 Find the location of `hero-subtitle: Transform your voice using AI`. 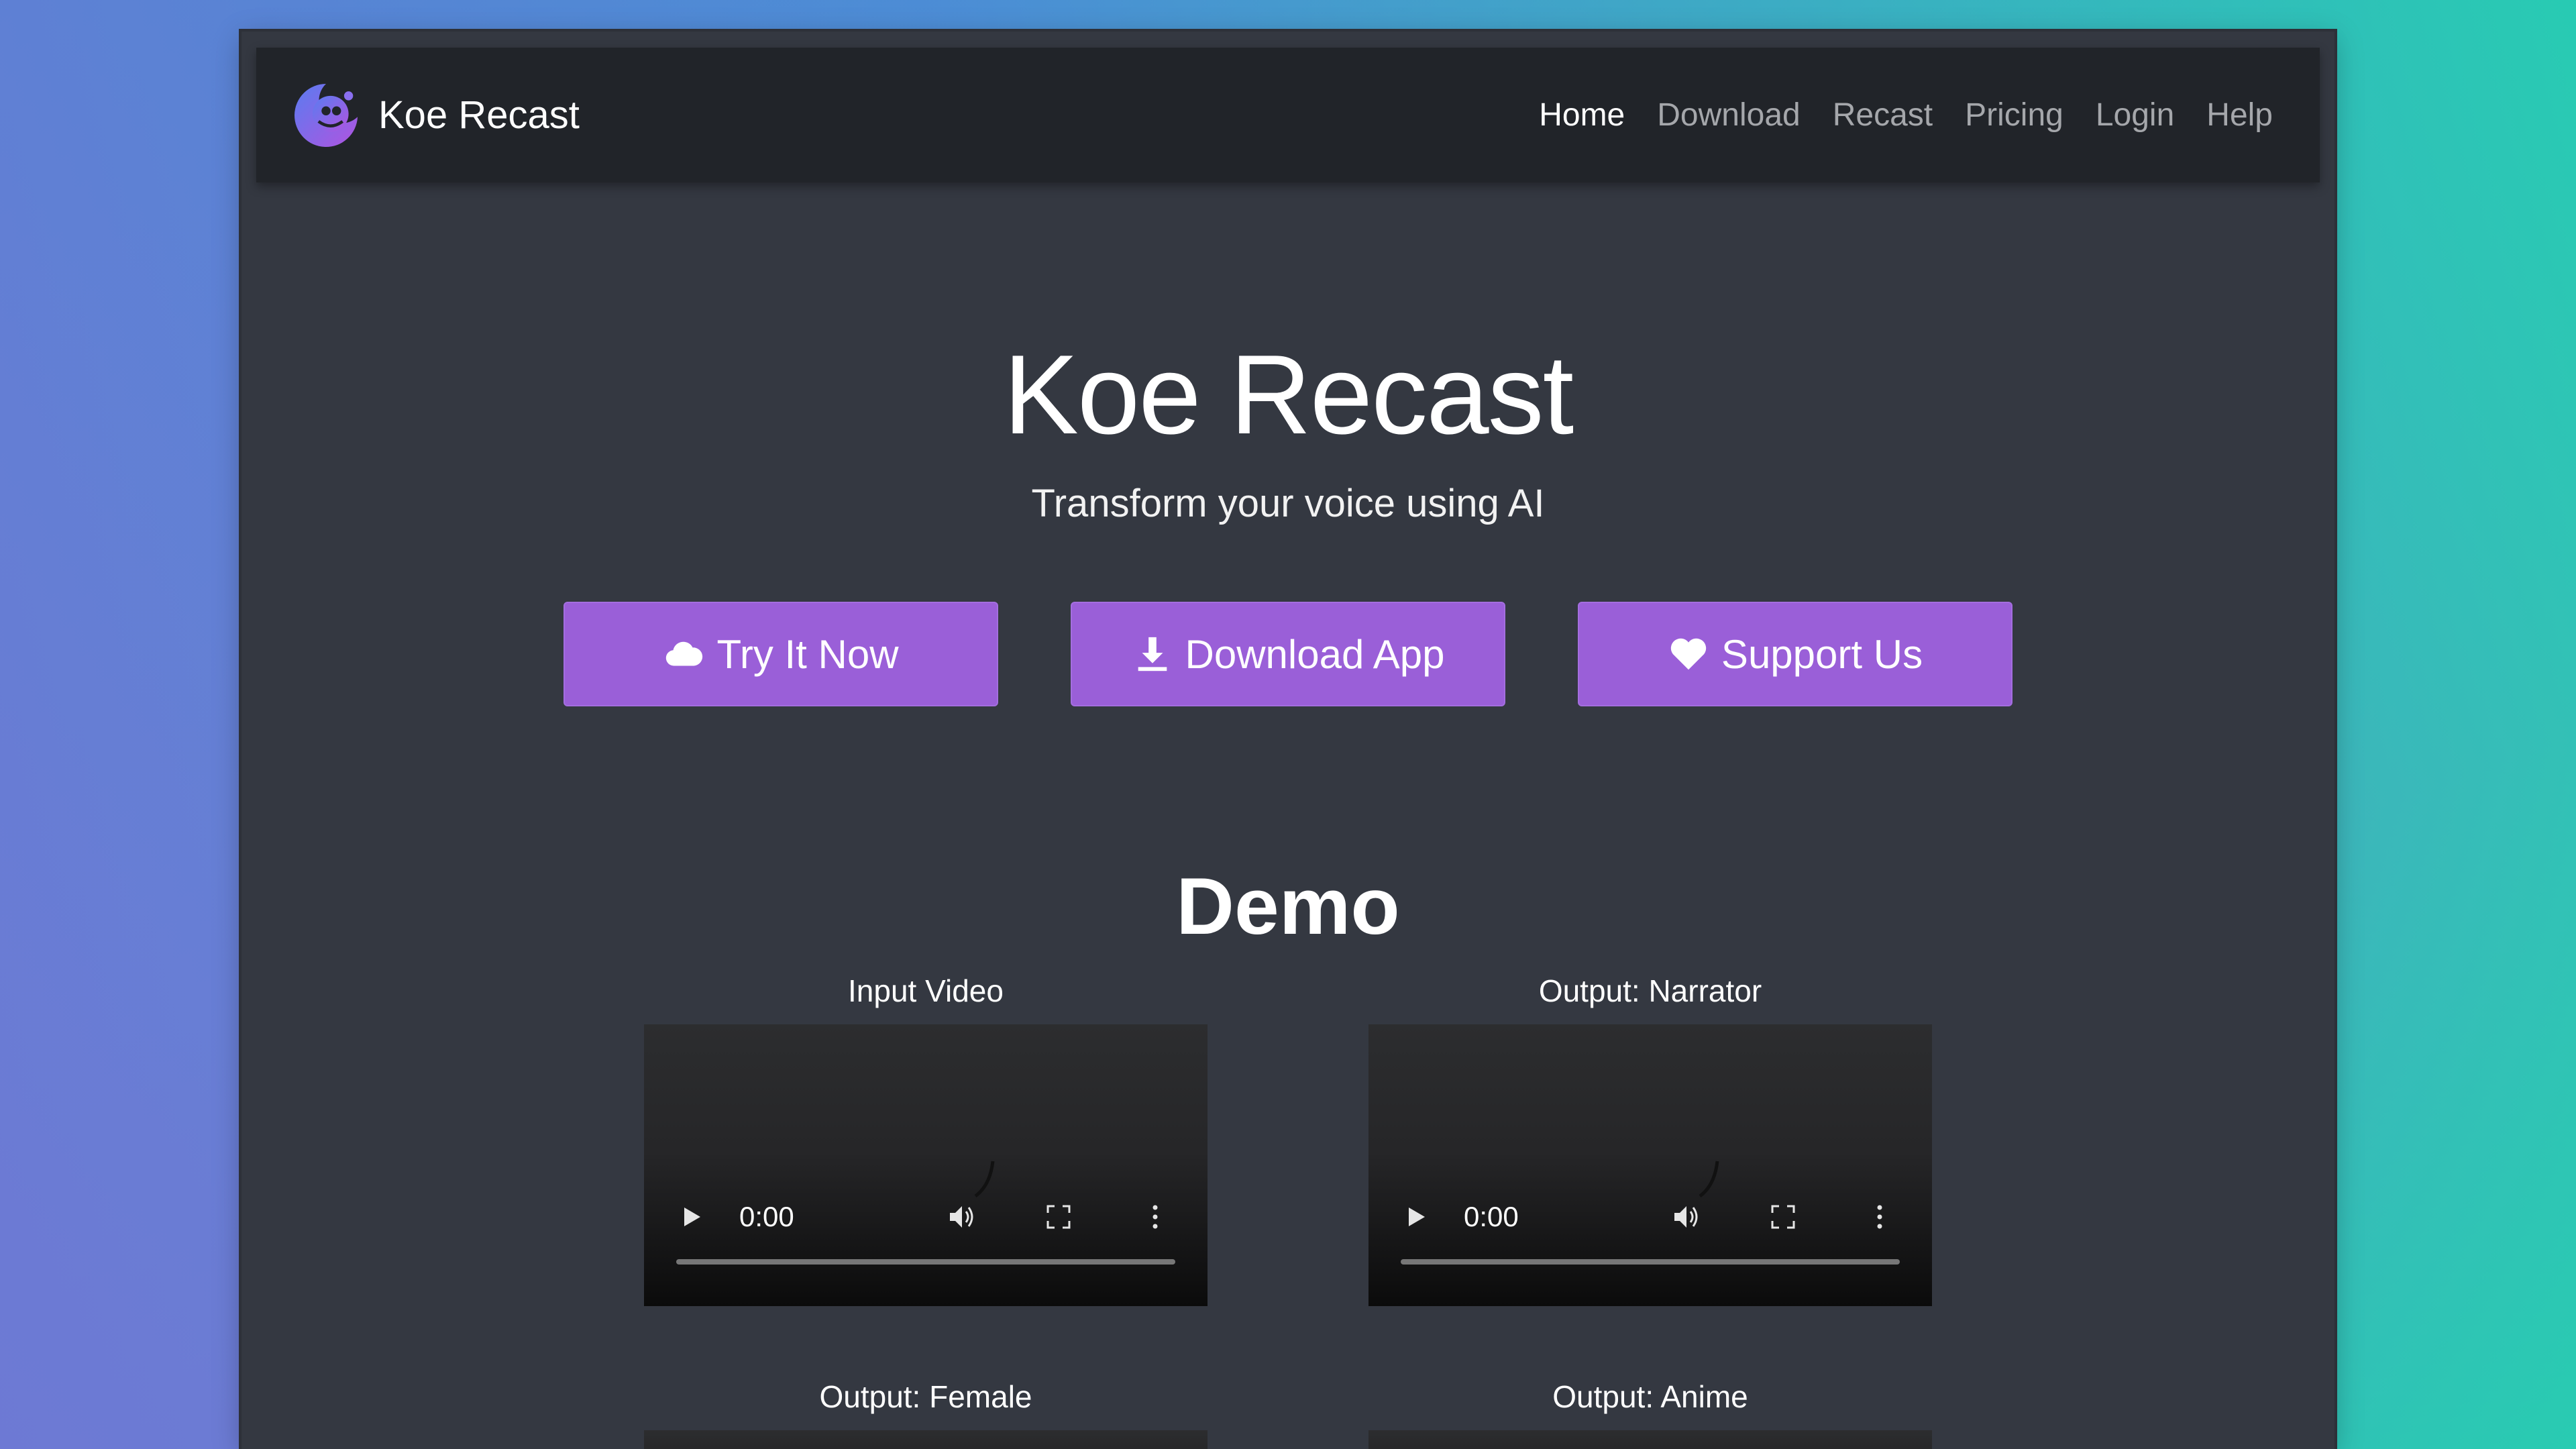

hero-subtitle: Transform your voice using AI is located at coordinates (1288, 503).